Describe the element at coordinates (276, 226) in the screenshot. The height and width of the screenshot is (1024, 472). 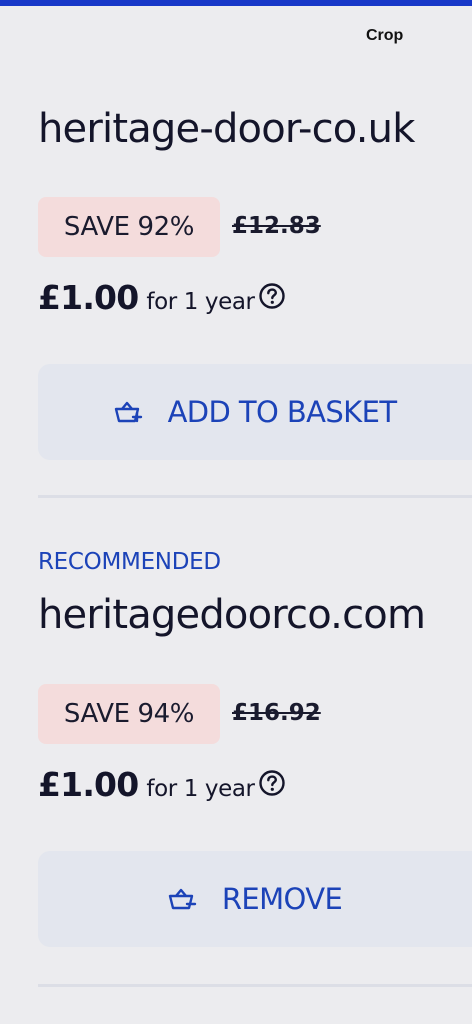
I see `original-price: £12.83` at that location.